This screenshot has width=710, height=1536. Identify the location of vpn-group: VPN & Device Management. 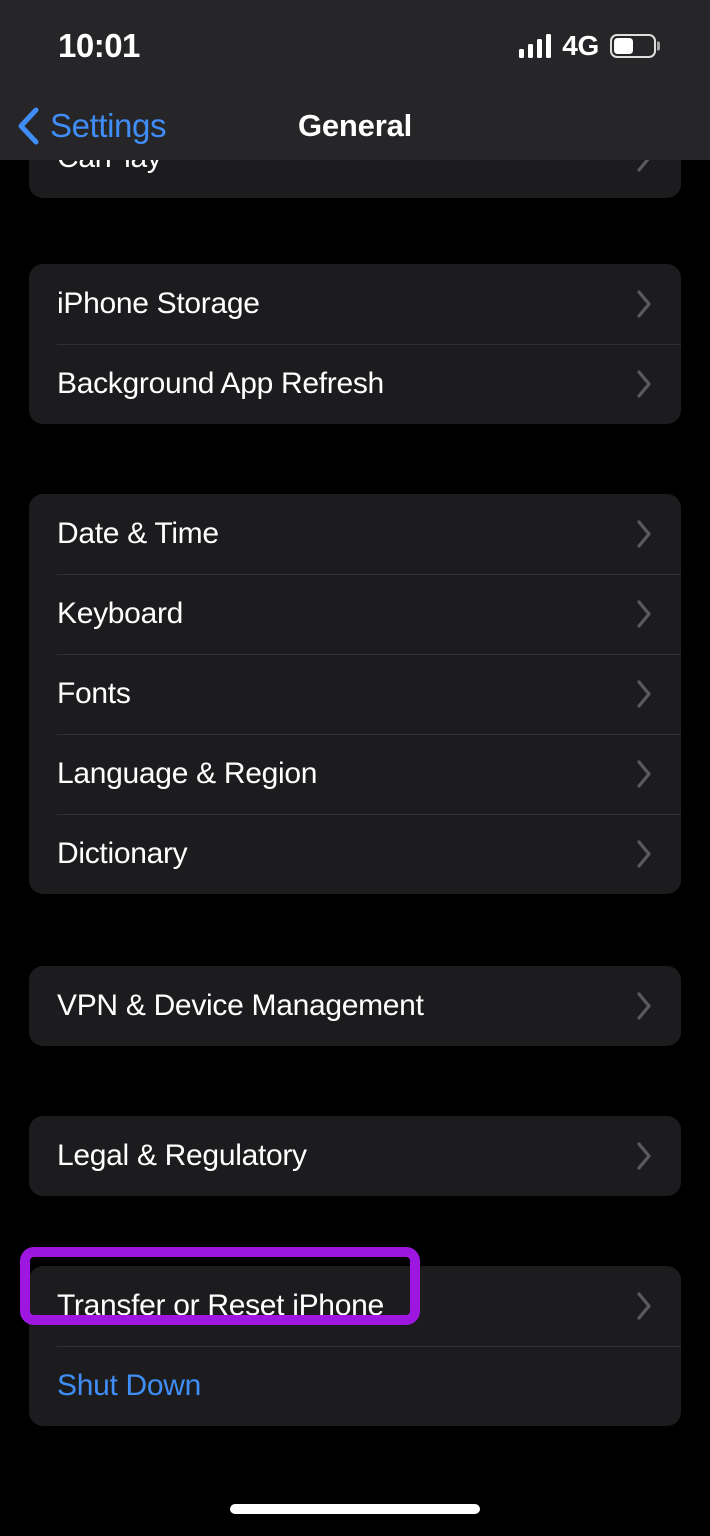
(355, 1006).